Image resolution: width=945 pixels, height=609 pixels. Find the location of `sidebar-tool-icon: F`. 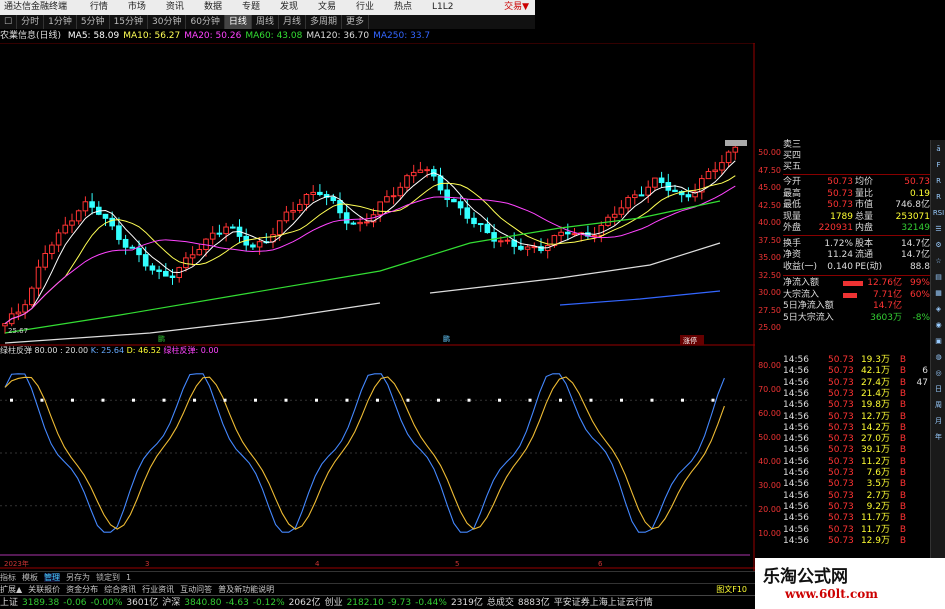

sidebar-tool-icon: F is located at coordinates (938, 165).